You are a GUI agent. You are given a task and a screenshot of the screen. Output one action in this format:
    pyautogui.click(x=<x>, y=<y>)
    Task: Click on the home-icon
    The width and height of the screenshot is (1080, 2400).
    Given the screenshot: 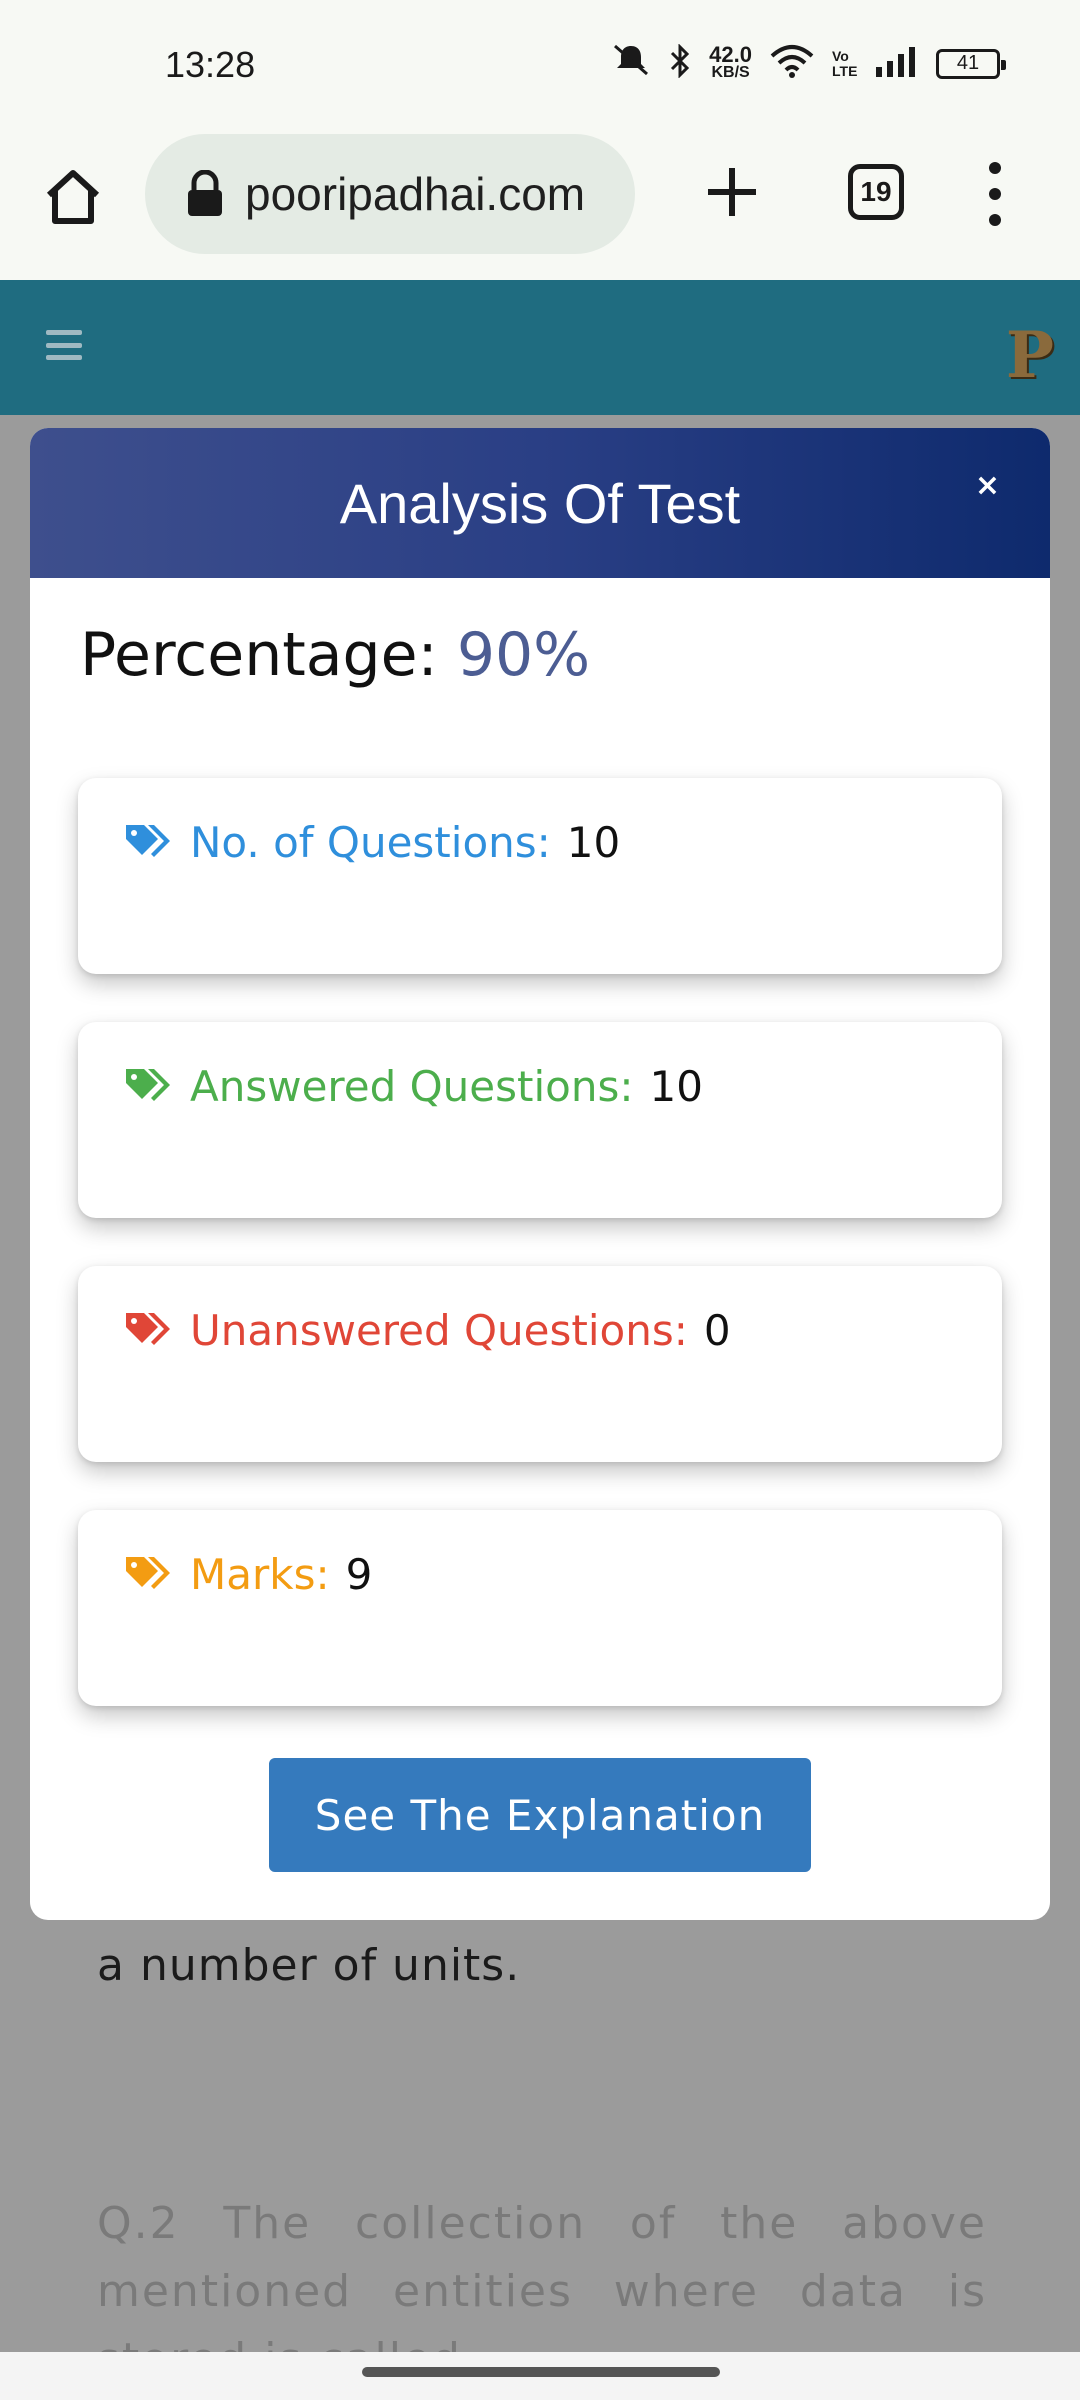 What is the action you would take?
    pyautogui.click(x=73, y=197)
    